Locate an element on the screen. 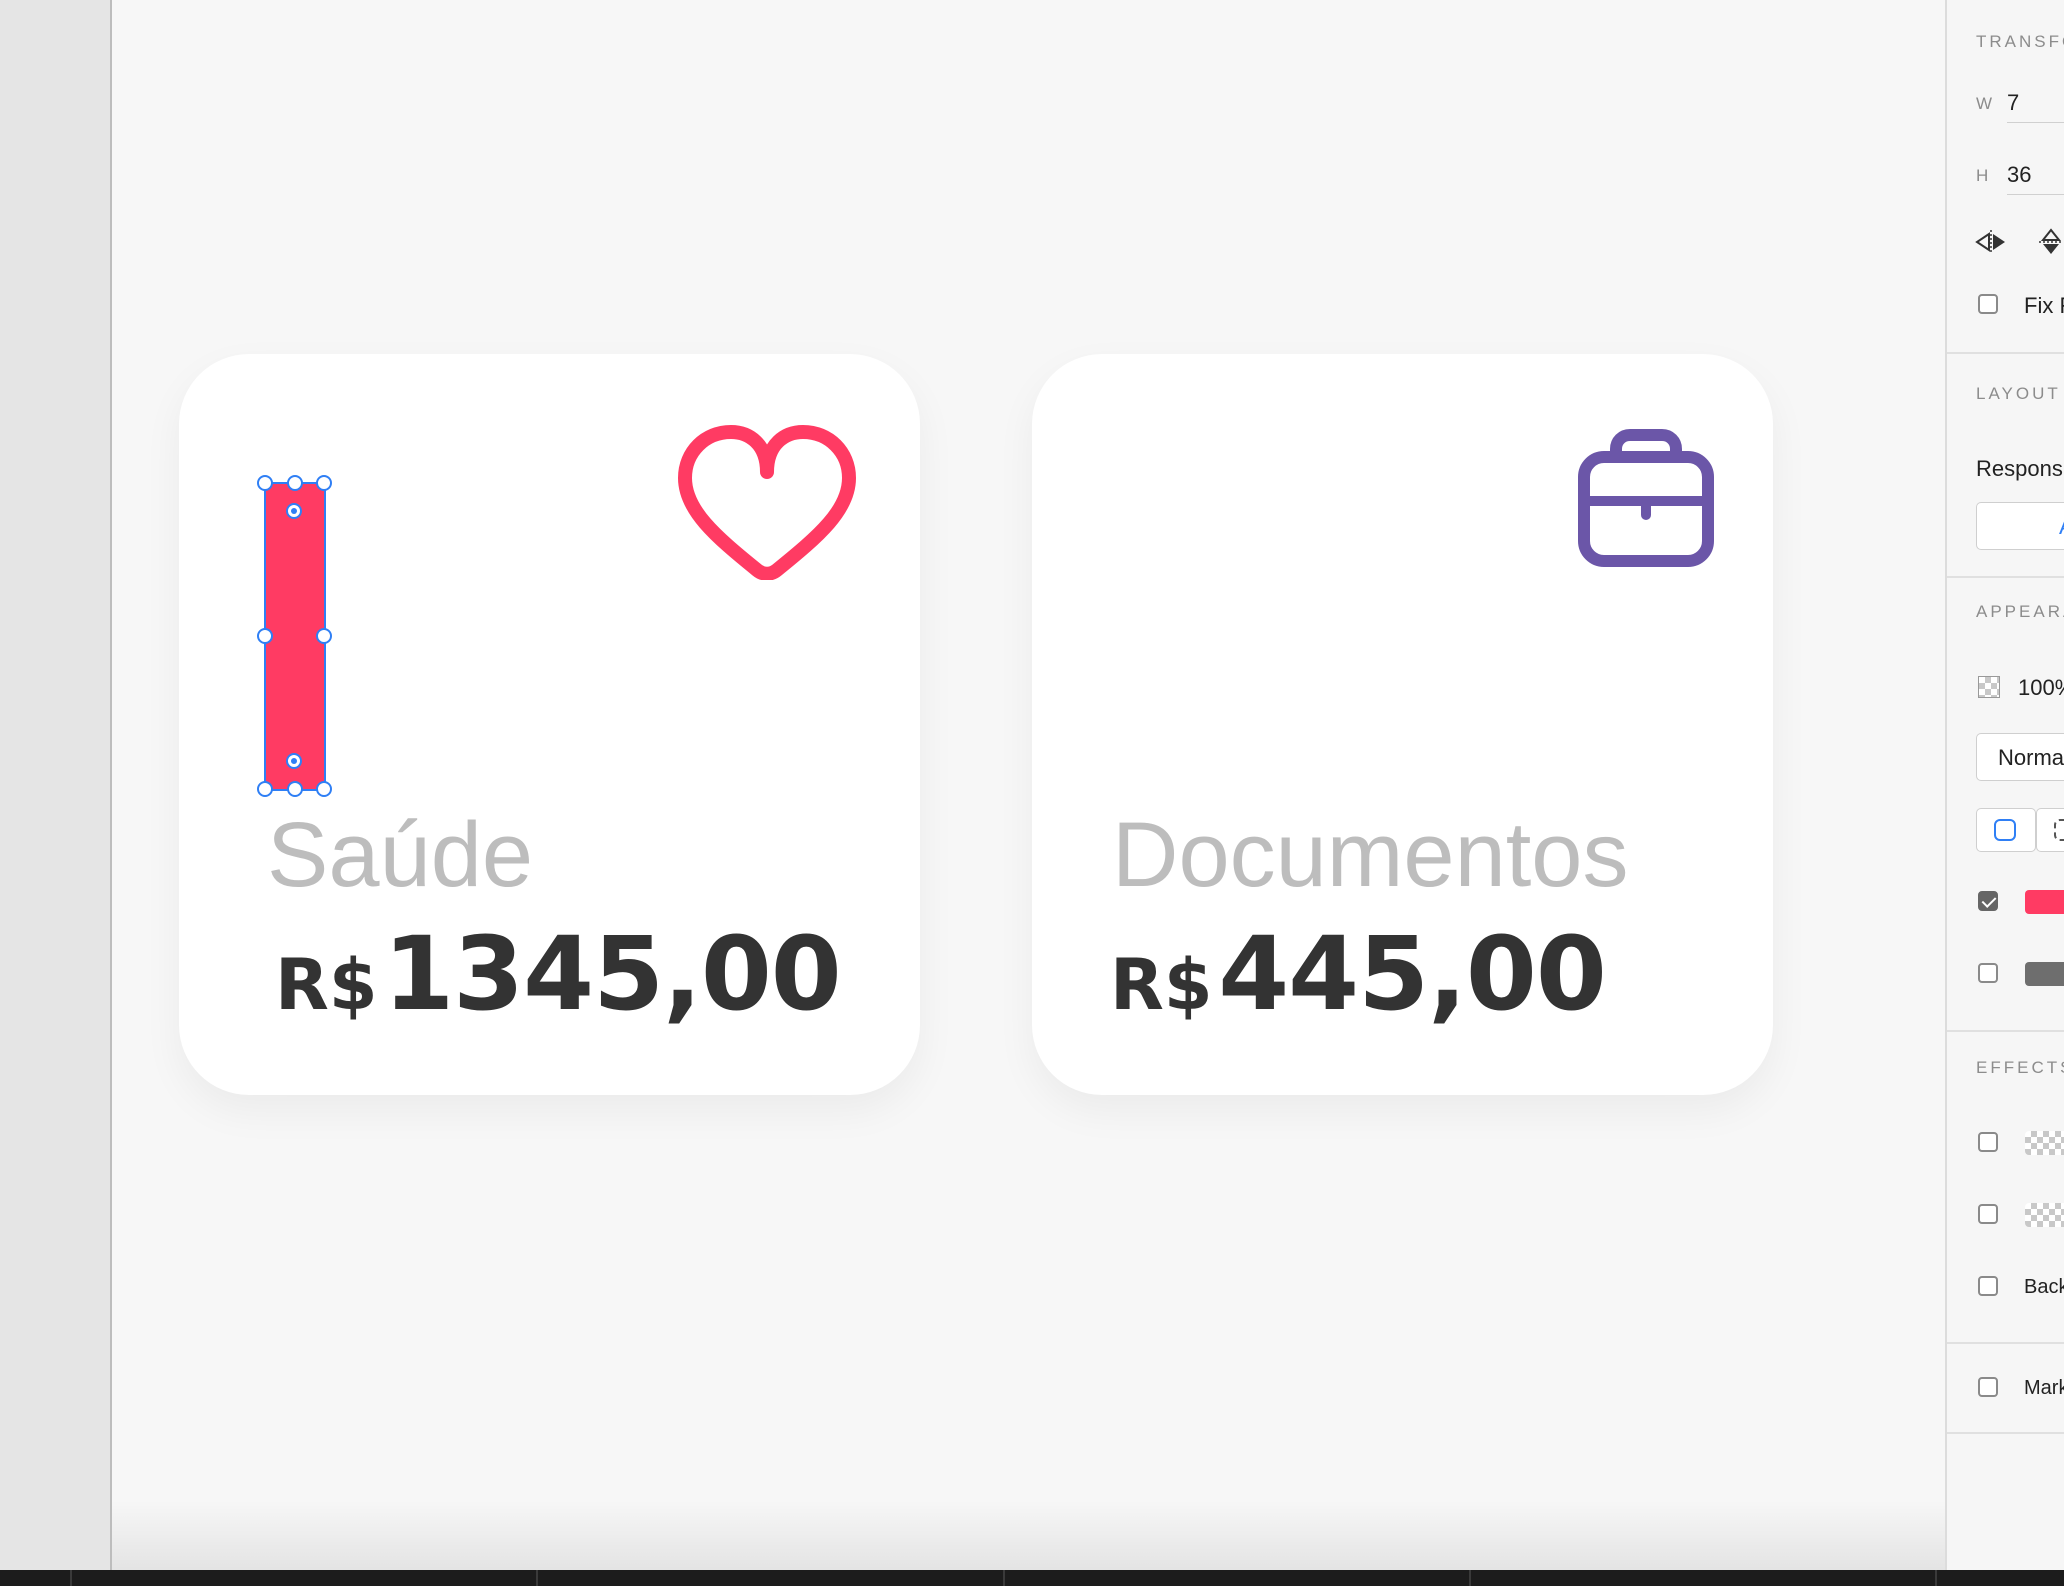 The height and width of the screenshot is (1586, 2064). opacity-value: 100% is located at coordinates (2041, 688).